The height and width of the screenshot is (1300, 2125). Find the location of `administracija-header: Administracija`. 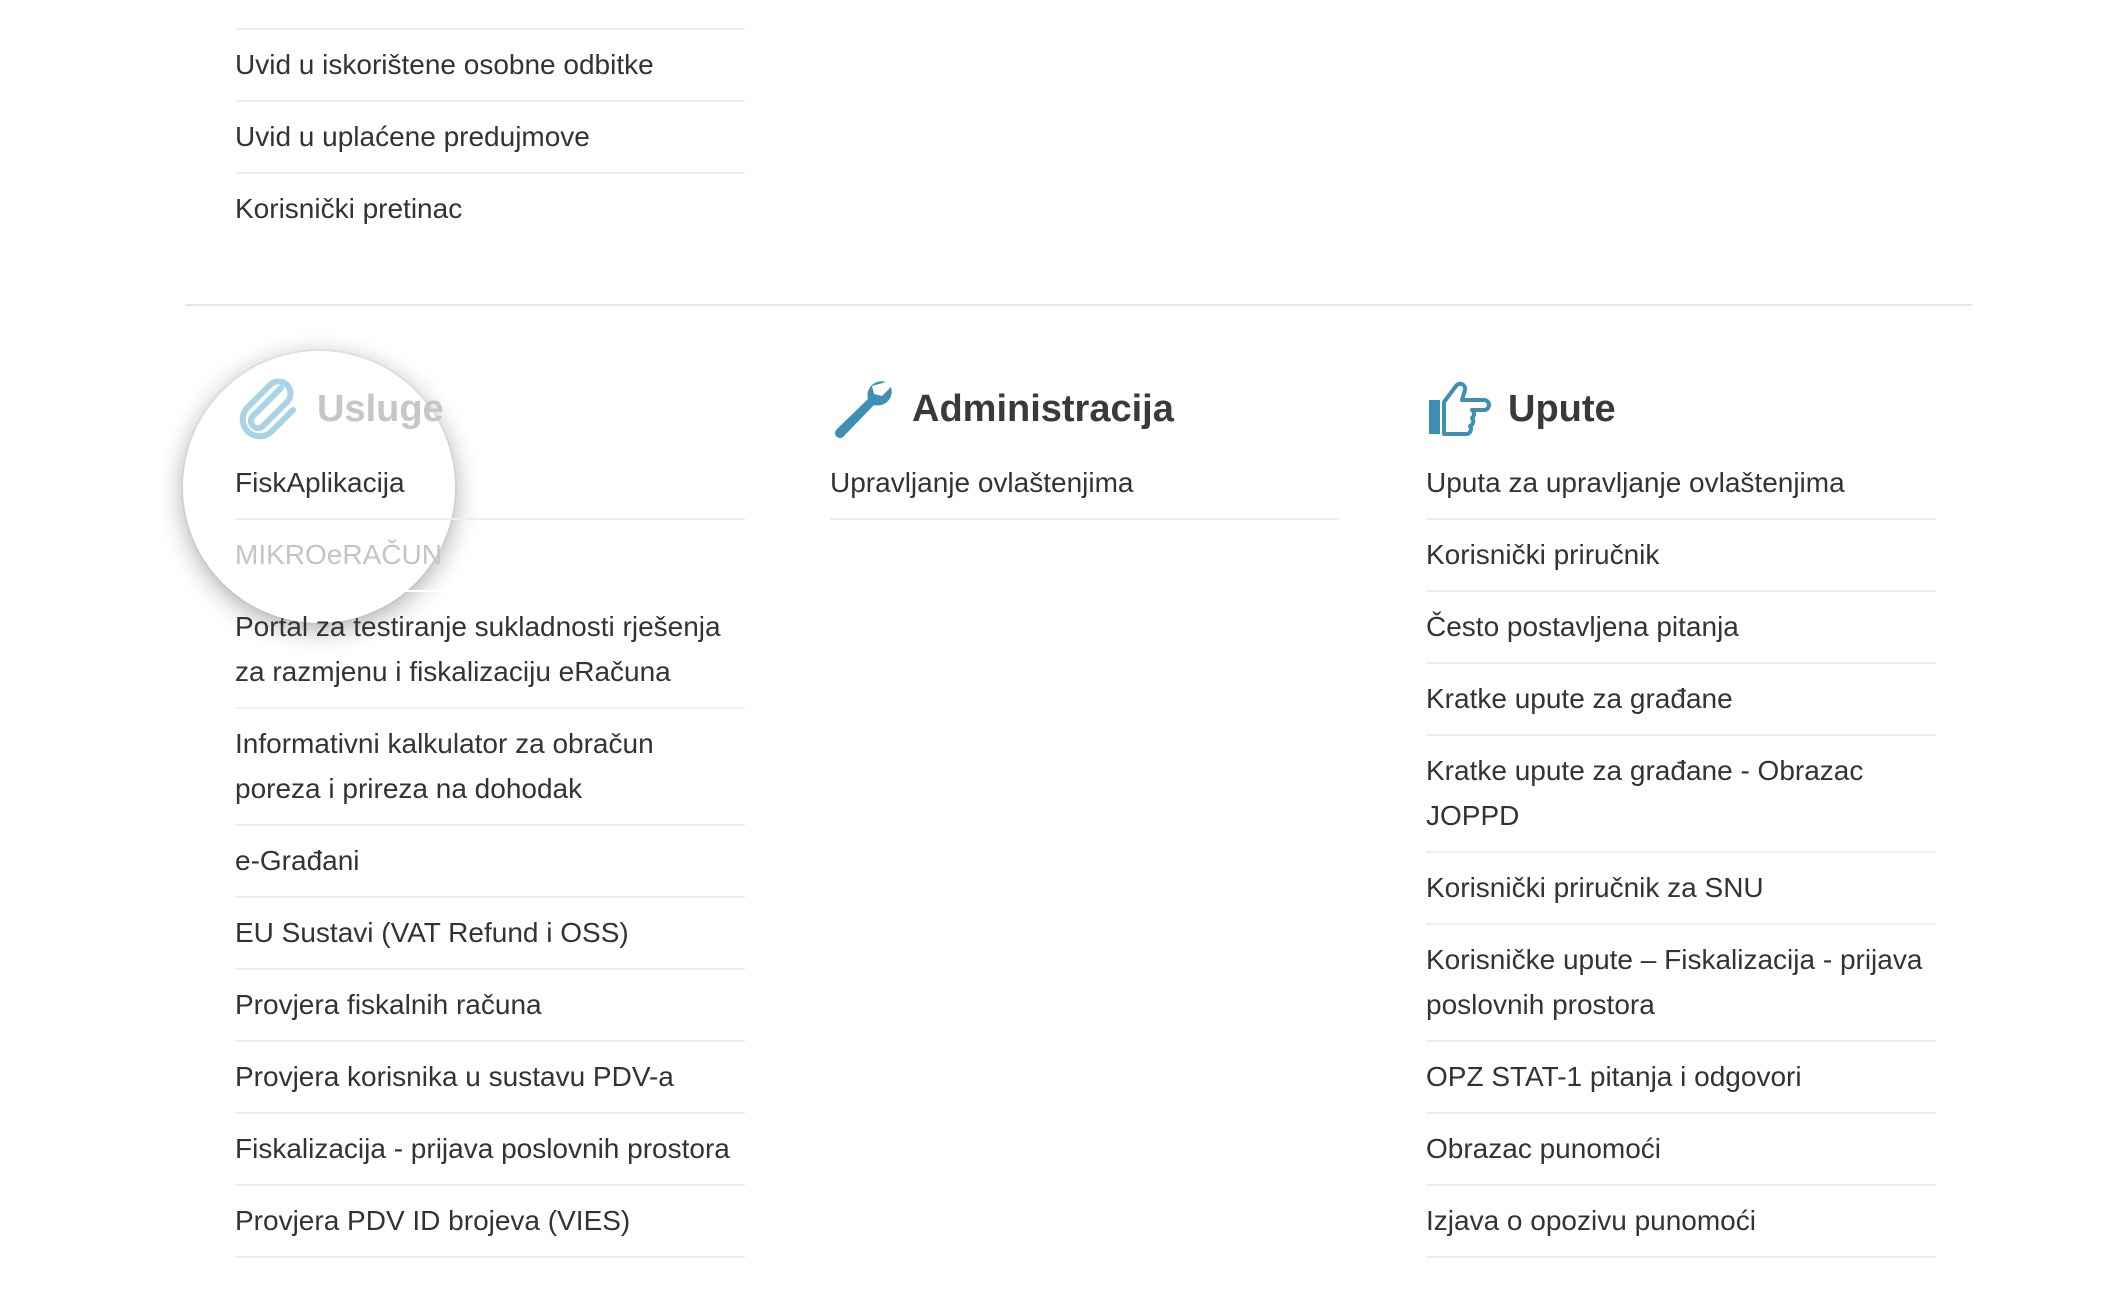

administracija-header: Administracija is located at coordinates (1085, 409).